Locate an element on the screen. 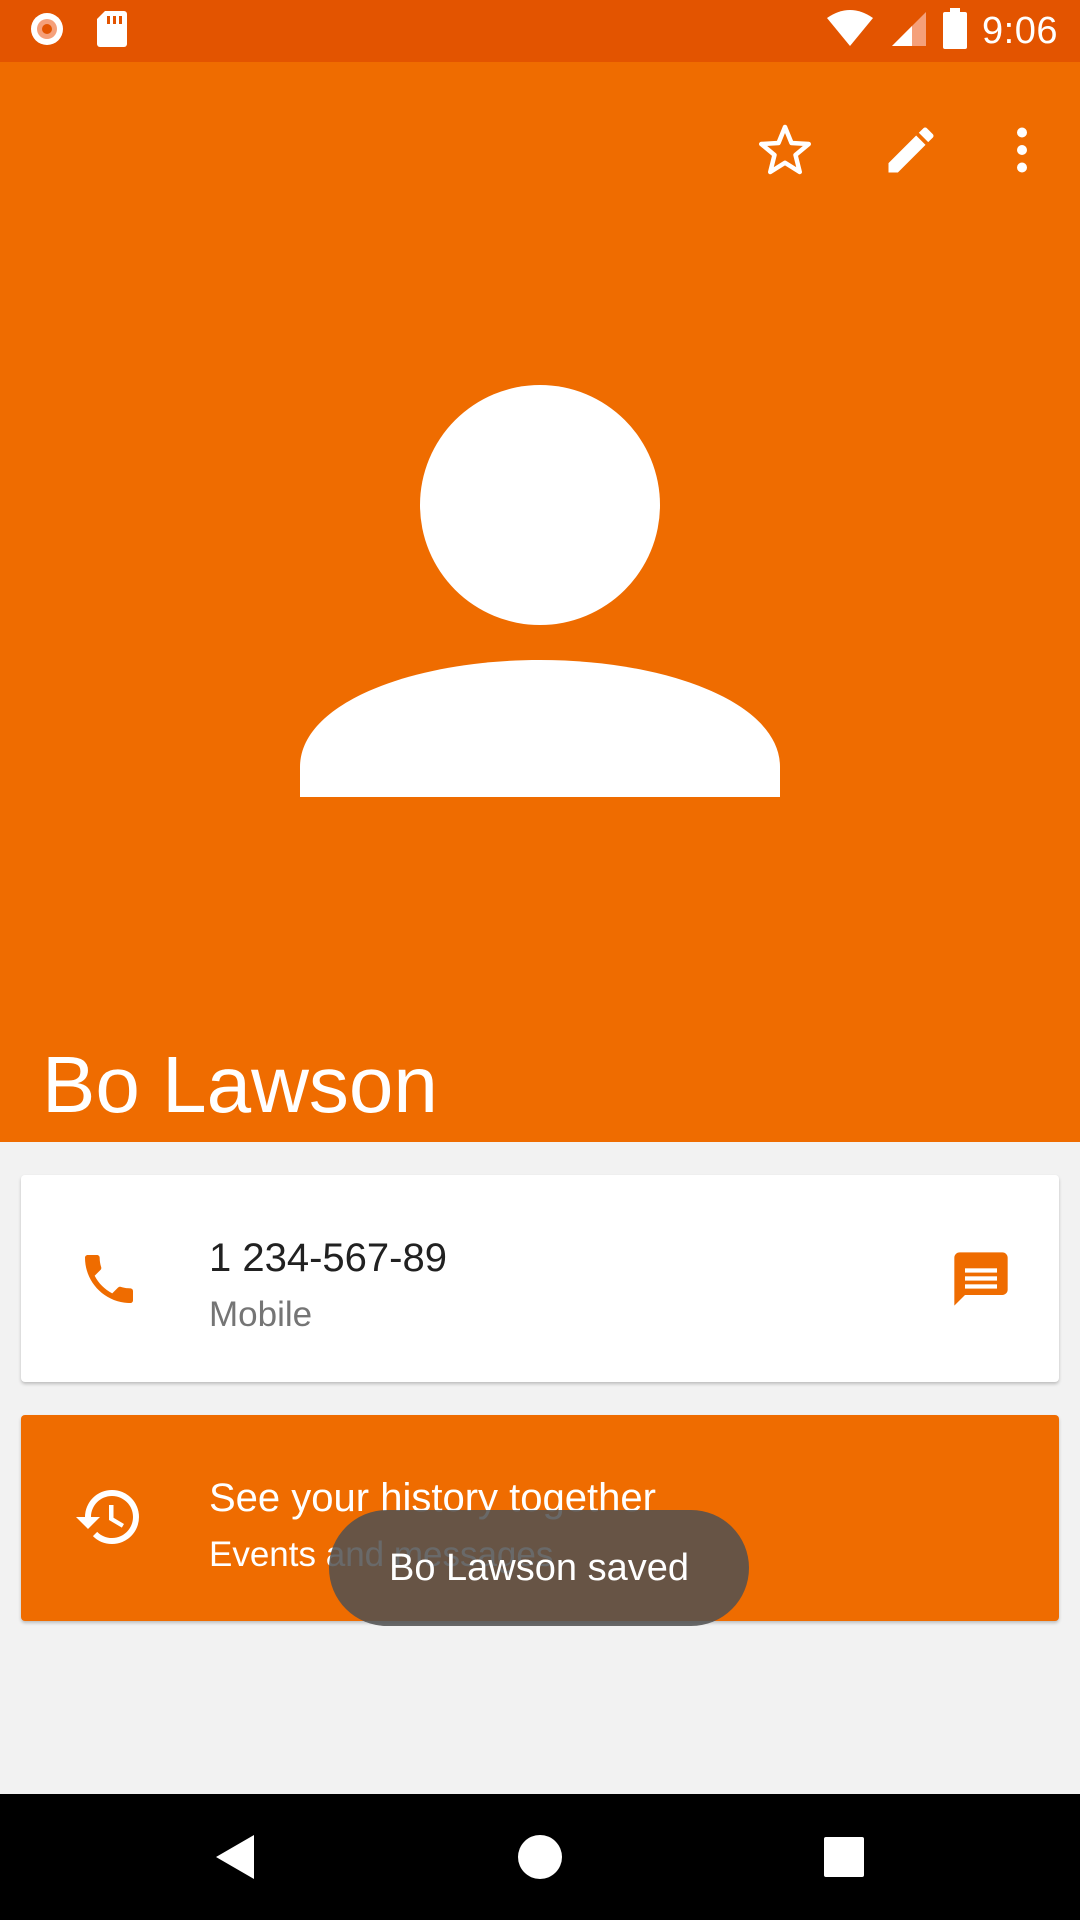 The image size is (1080, 1920). back-icon is located at coordinates (236, 1857).